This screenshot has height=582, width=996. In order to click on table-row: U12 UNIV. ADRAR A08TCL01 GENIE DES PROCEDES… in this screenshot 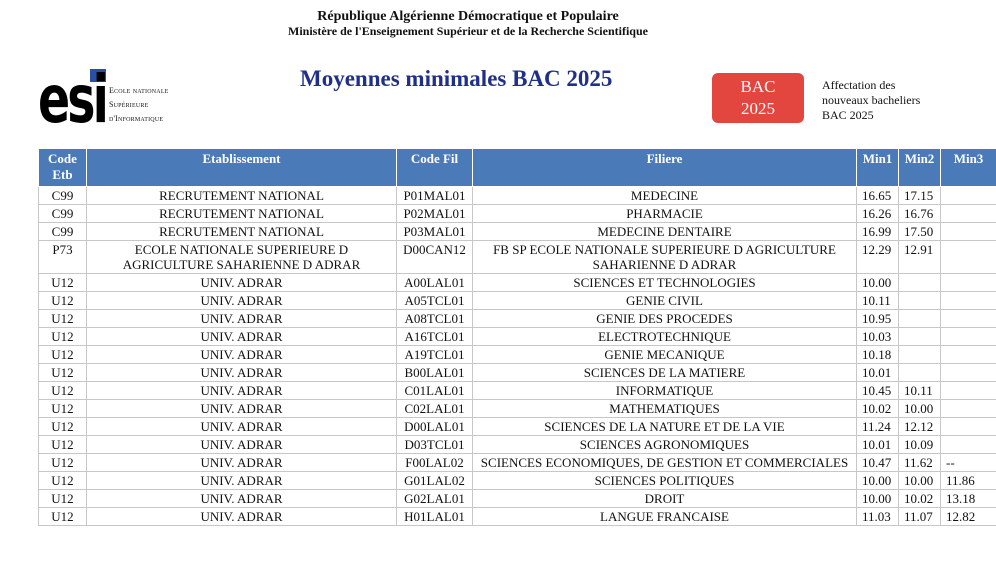, I will do `click(517, 318)`.